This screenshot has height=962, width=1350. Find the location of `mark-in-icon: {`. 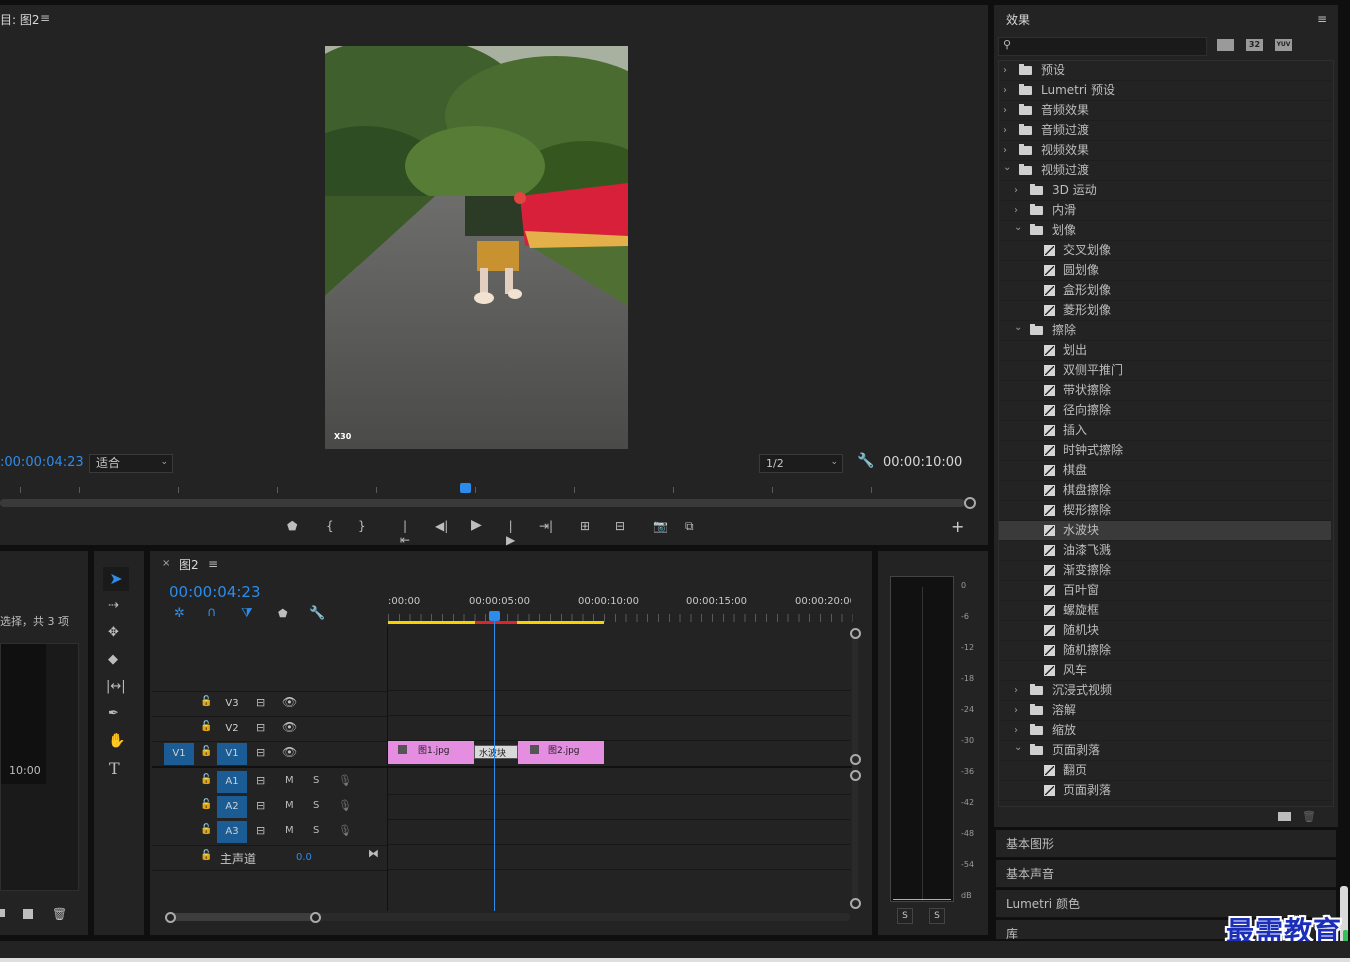

mark-in-icon: { is located at coordinates (330, 526).